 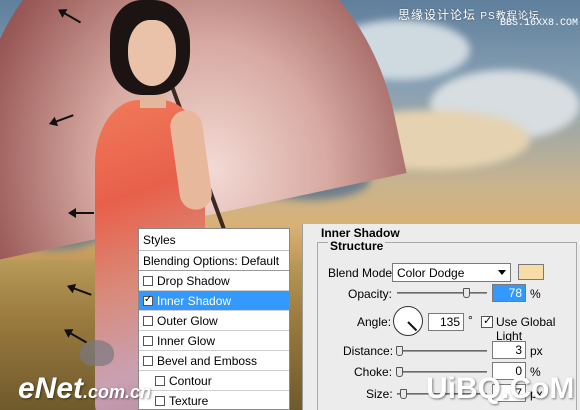 What do you see at coordinates (446, 322) in the screenshot?
I see `angle-input: 135` at bounding box center [446, 322].